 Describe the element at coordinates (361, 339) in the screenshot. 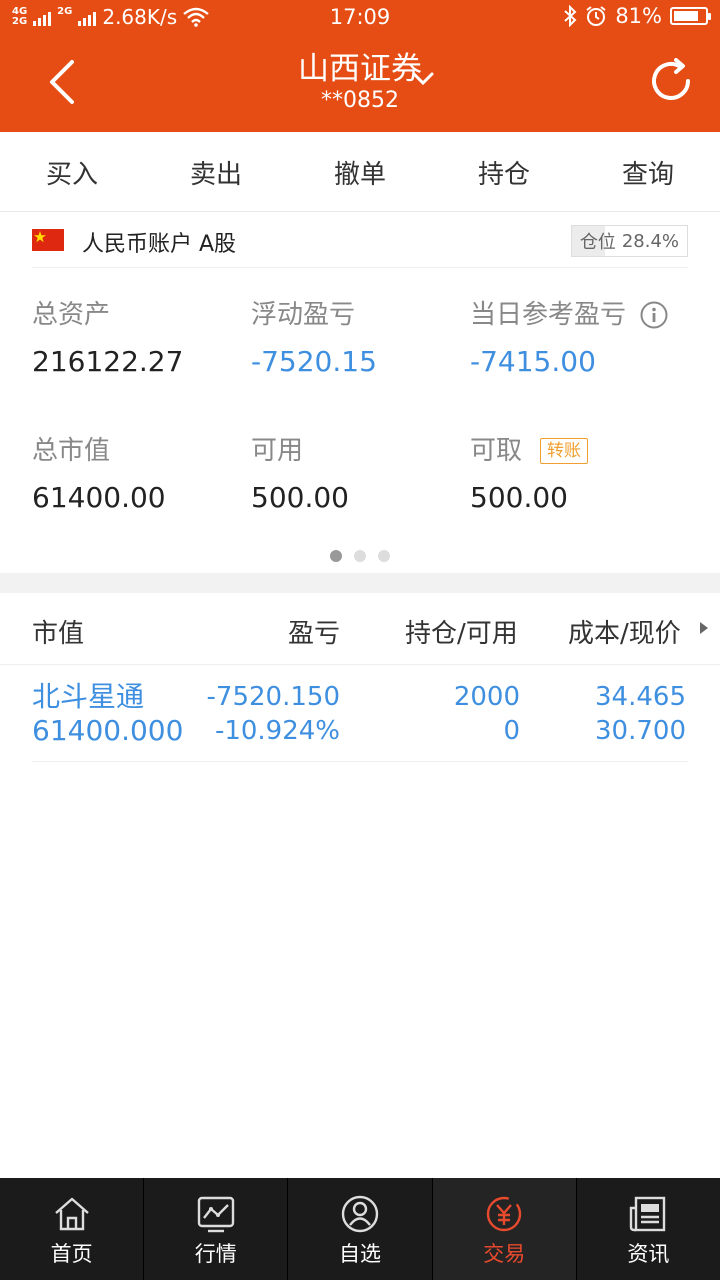

I see `floating-pl-cell: 浮动盈亏 -7520.15` at that location.